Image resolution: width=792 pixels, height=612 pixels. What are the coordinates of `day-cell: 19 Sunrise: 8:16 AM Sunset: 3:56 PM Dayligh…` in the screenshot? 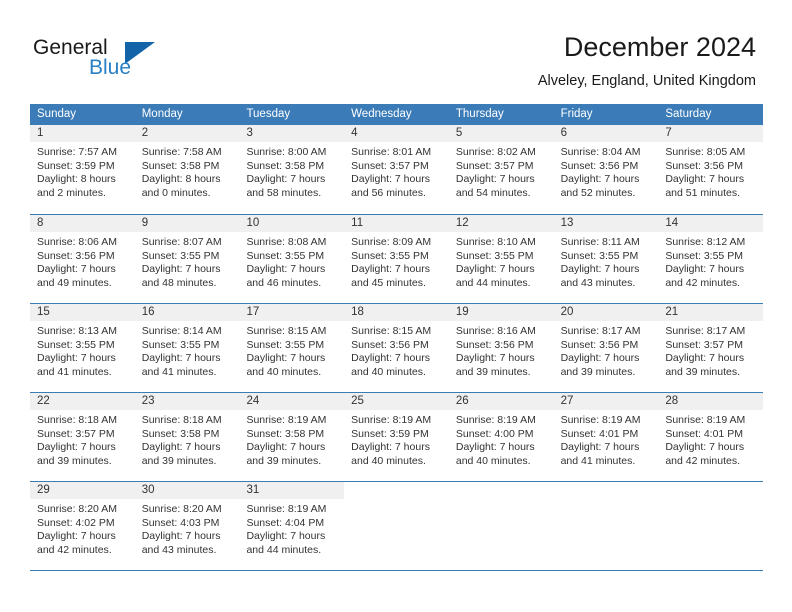 It's located at (501, 348).